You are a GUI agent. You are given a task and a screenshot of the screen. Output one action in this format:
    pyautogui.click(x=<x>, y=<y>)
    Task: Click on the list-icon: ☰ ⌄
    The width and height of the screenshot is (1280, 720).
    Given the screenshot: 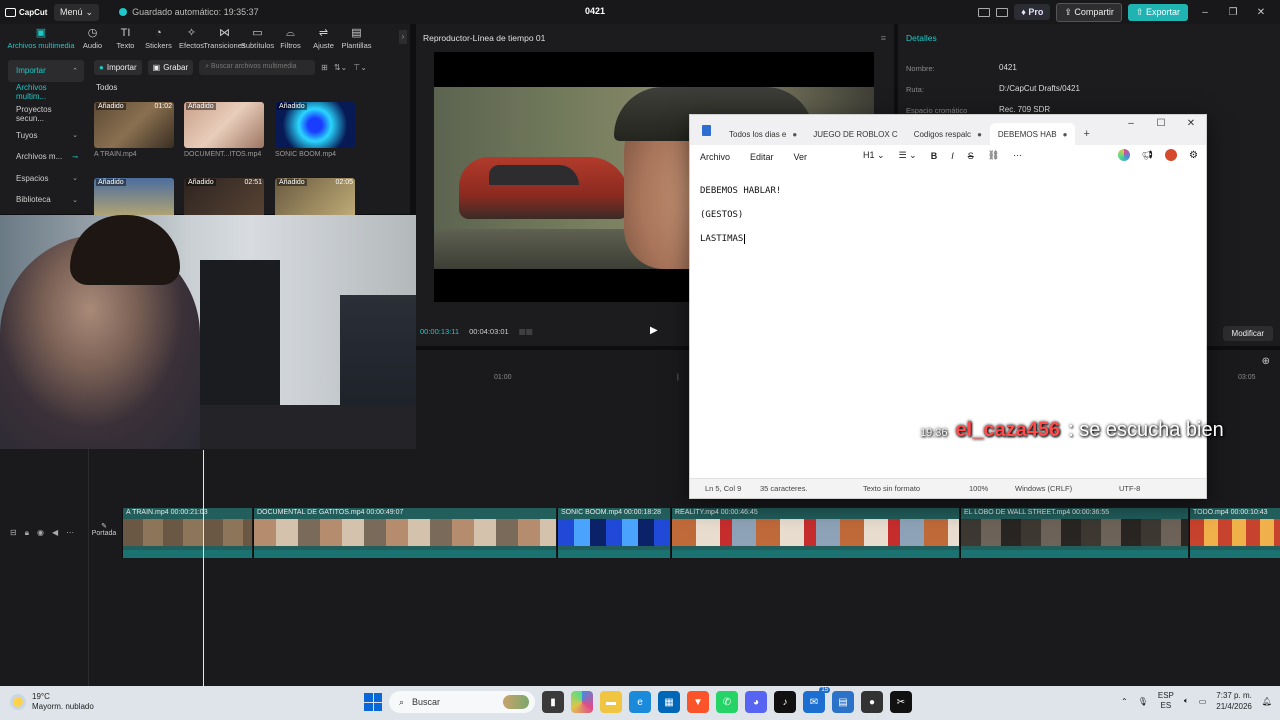 What is the action you would take?
    pyautogui.click(x=908, y=155)
    